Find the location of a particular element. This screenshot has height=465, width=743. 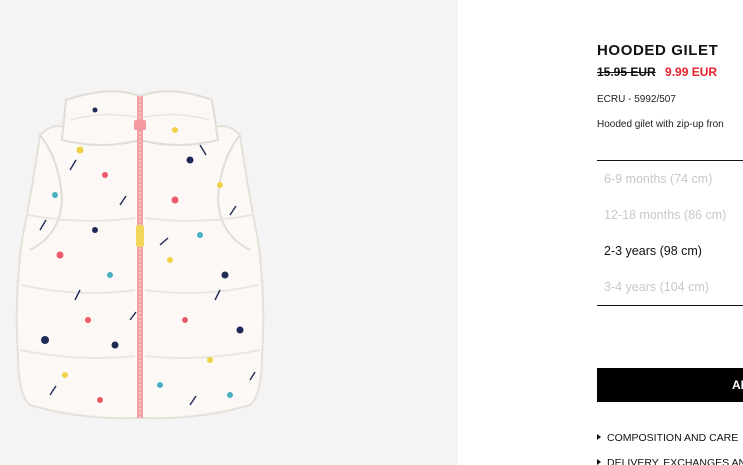

size-option-3-4-years: 3-4 years (104 cm) is located at coordinates (670, 287).